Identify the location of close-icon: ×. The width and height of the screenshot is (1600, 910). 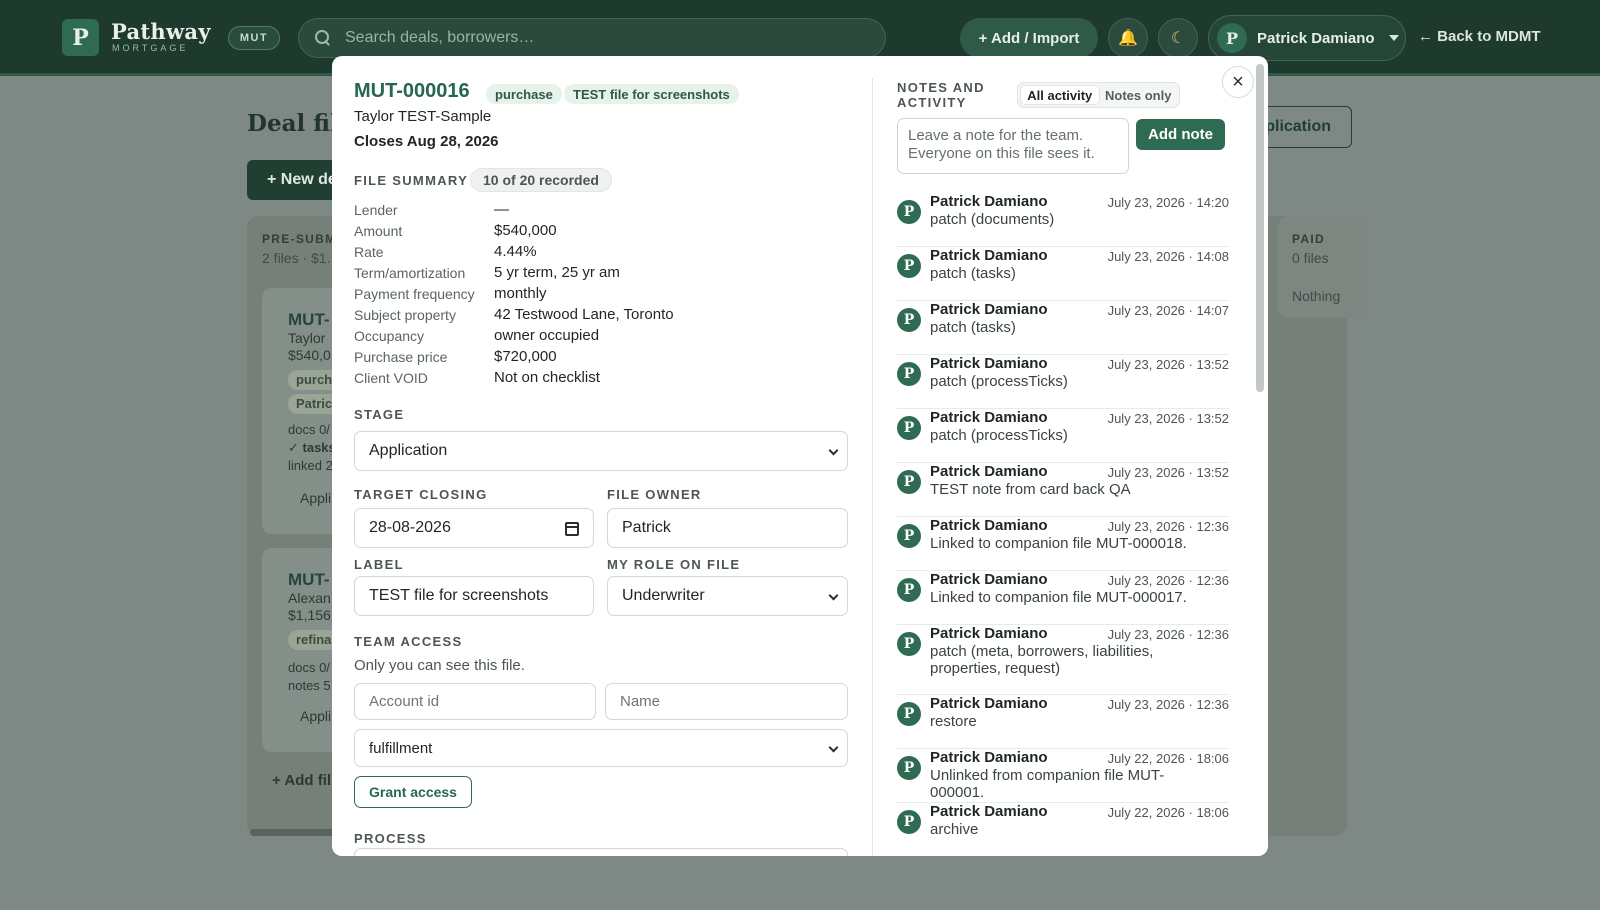
(1238, 81).